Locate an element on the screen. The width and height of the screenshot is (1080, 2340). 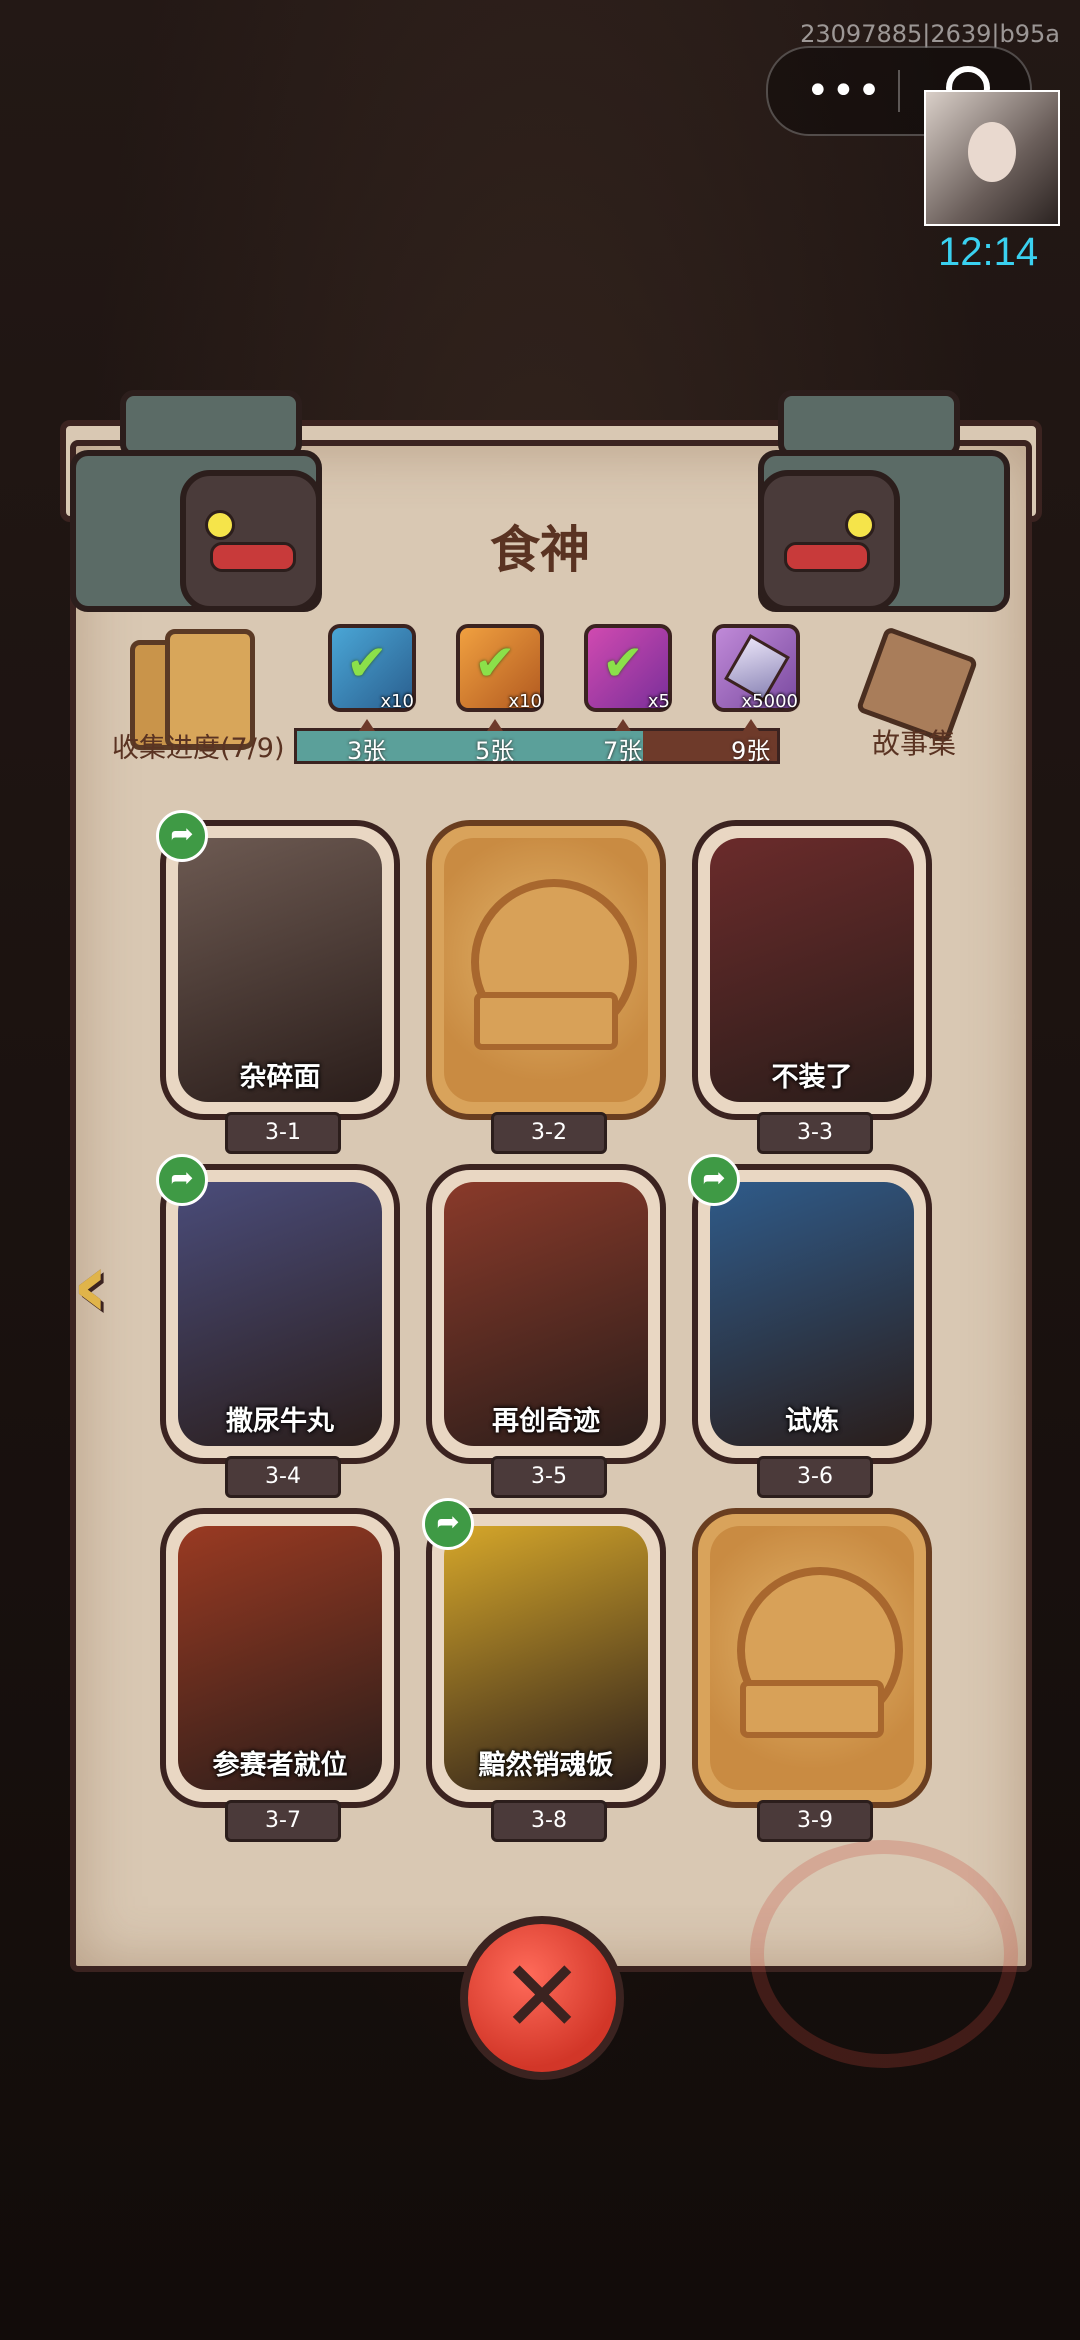
card-number-tag: 3-9 is located at coordinates (815, 1821).